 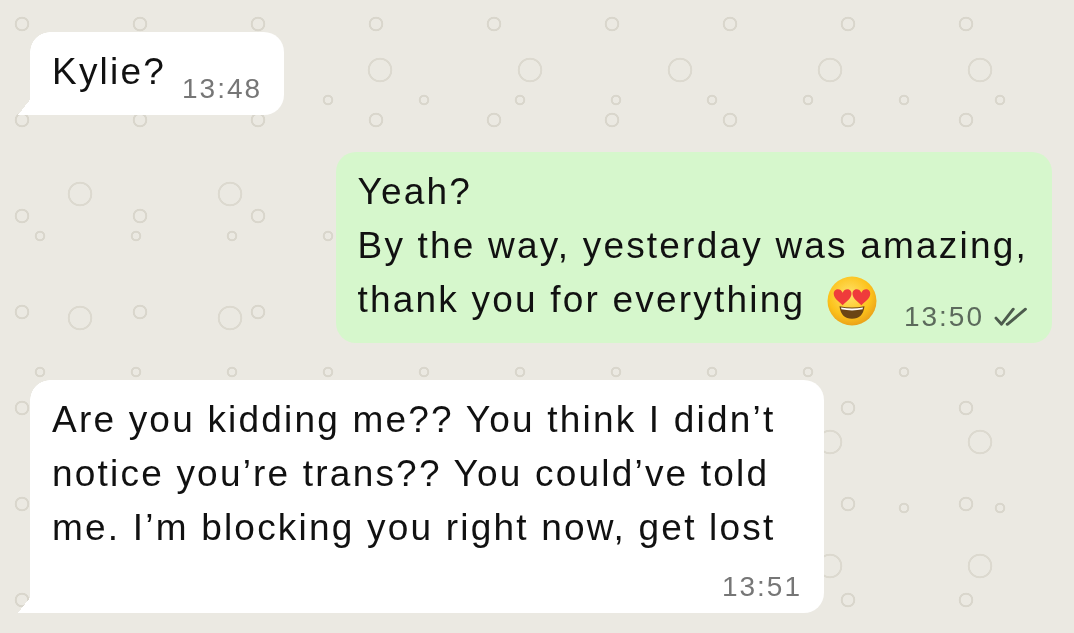 I want to click on message-time: 13:51, so click(x=761, y=587).